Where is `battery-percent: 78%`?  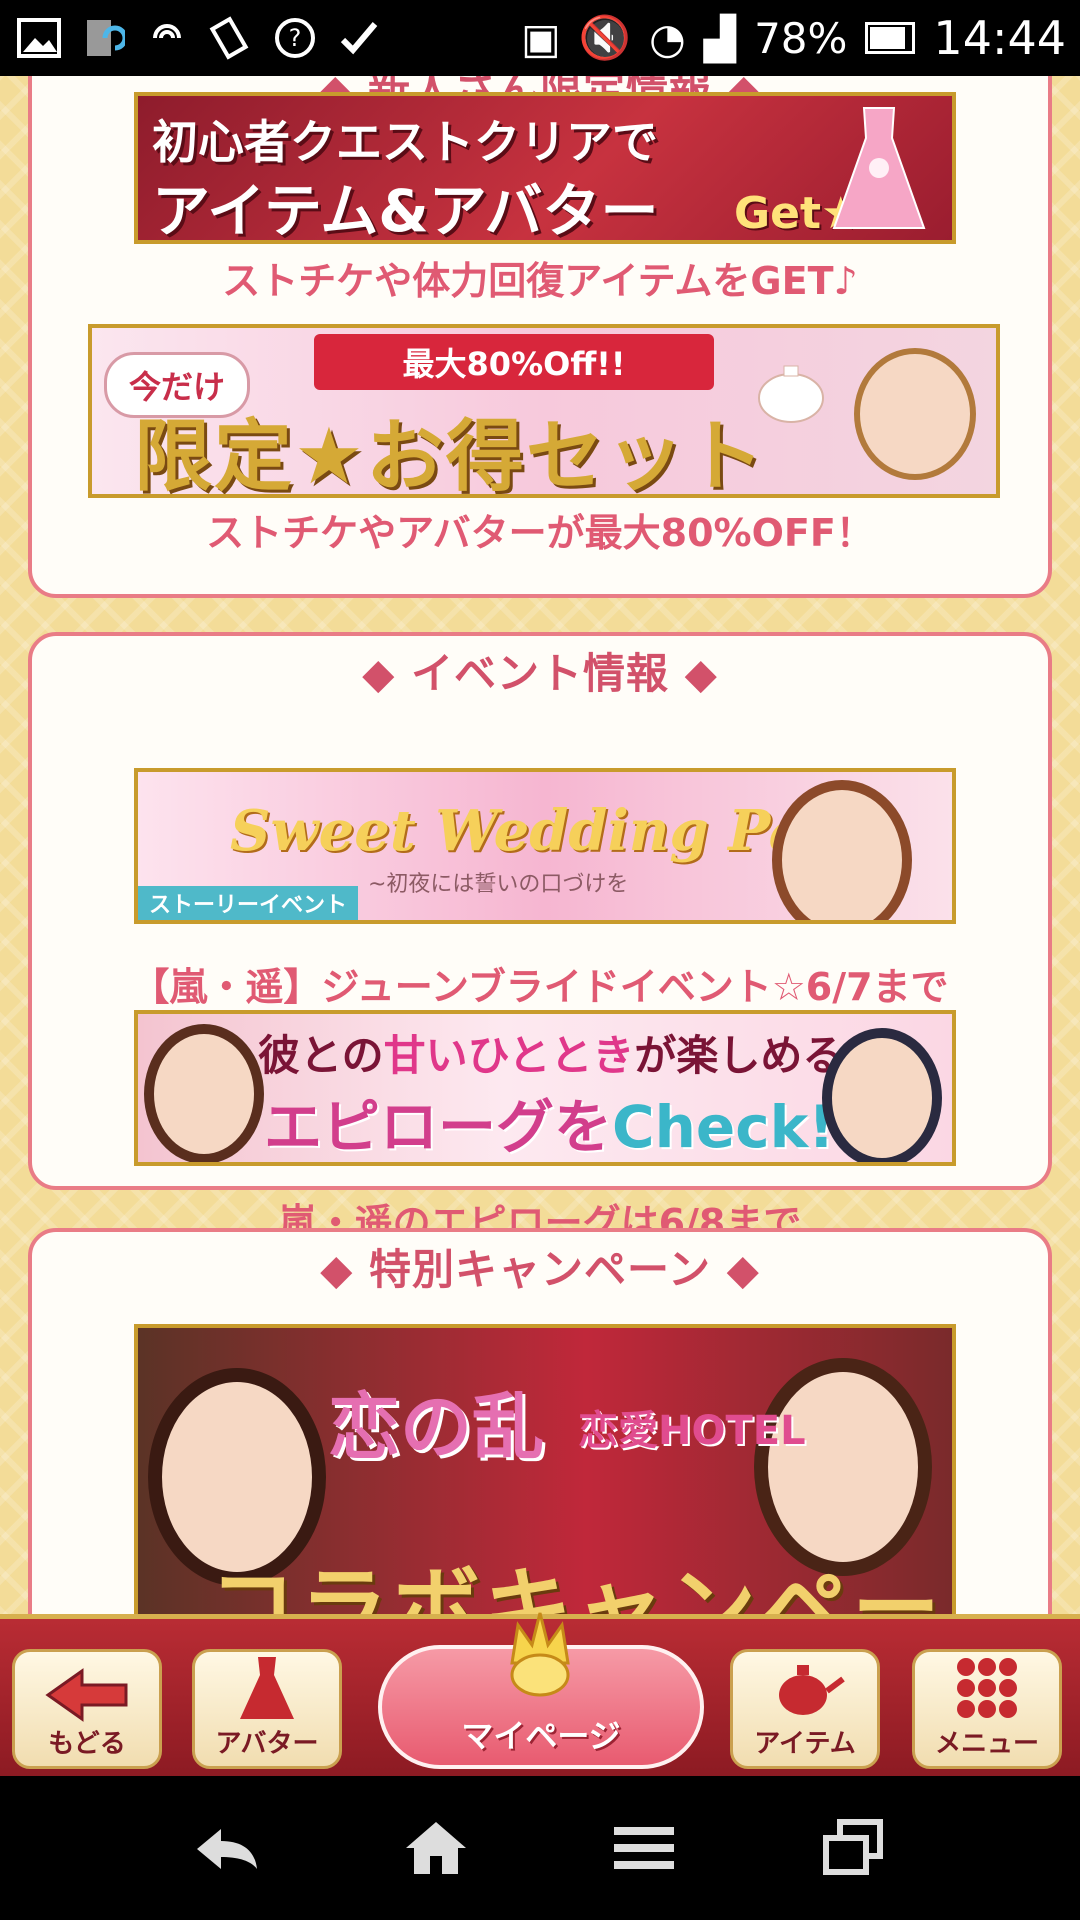 battery-percent: 78% is located at coordinates (801, 38).